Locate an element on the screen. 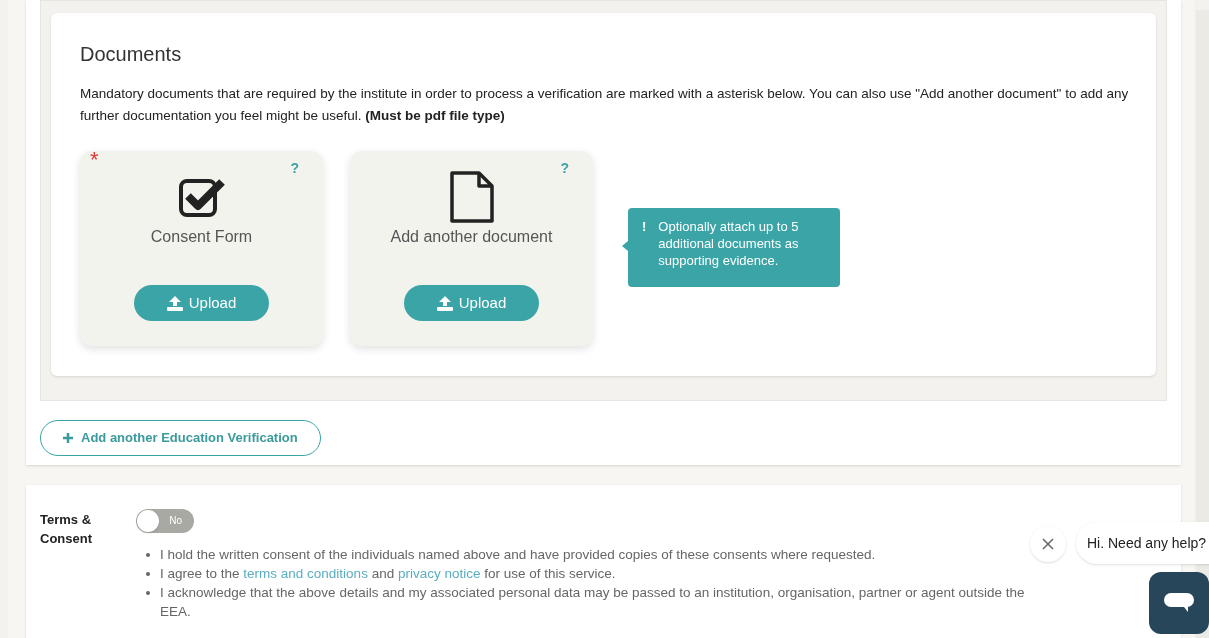 This screenshot has height=638, width=1209. chat-button is located at coordinates (1179, 603).